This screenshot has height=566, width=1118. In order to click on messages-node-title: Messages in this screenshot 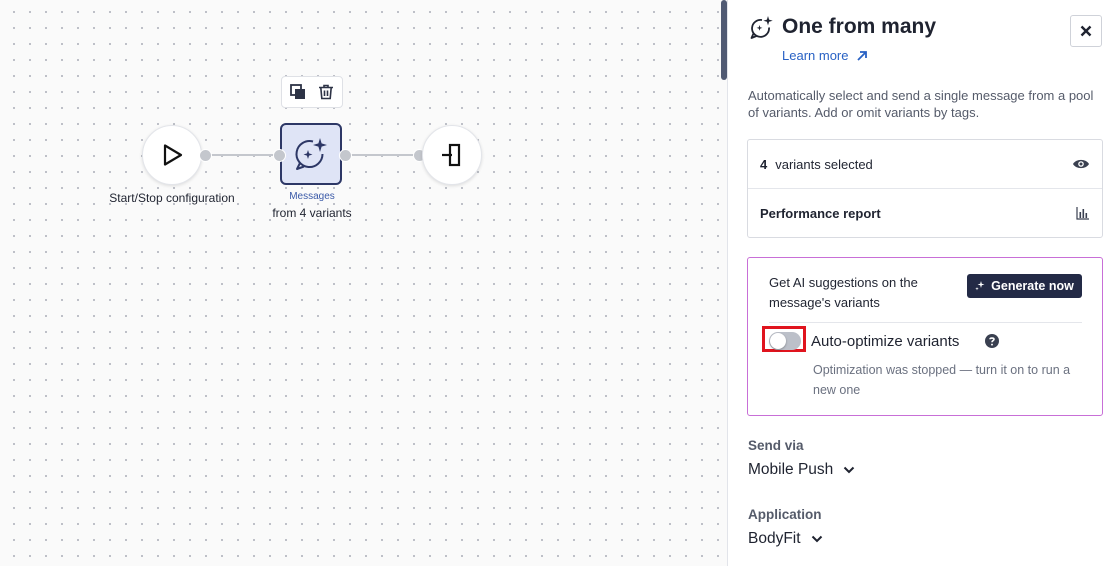, I will do `click(312, 196)`.